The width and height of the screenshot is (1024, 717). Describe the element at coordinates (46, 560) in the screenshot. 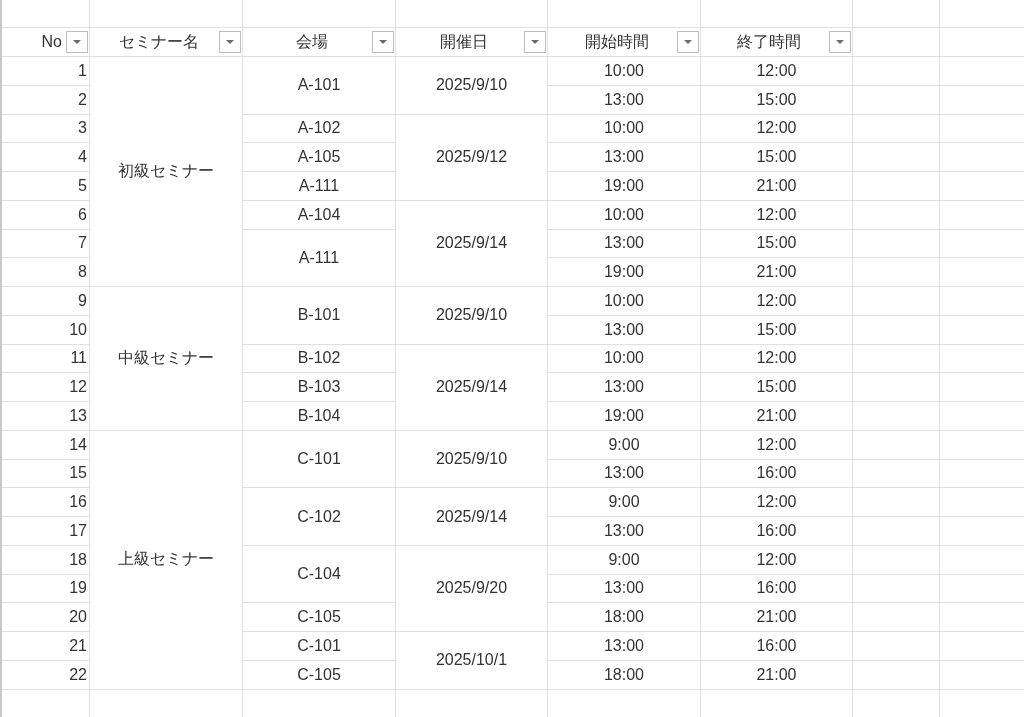

I see `table-cell: 18` at that location.